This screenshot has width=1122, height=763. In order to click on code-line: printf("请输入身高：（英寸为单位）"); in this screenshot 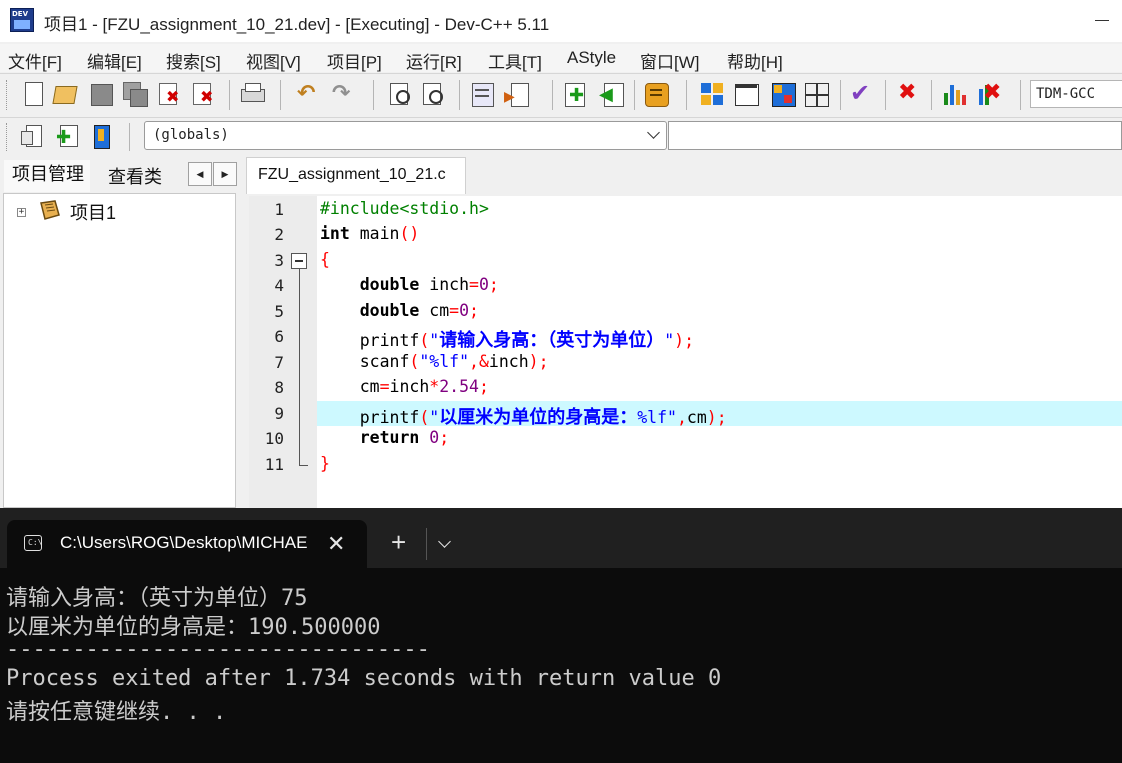, I will do `click(507, 339)`.